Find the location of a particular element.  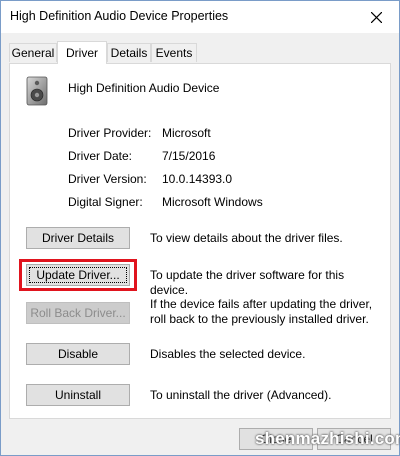

title-bar: High Definition Audio Device Properties is located at coordinates (200, 17).